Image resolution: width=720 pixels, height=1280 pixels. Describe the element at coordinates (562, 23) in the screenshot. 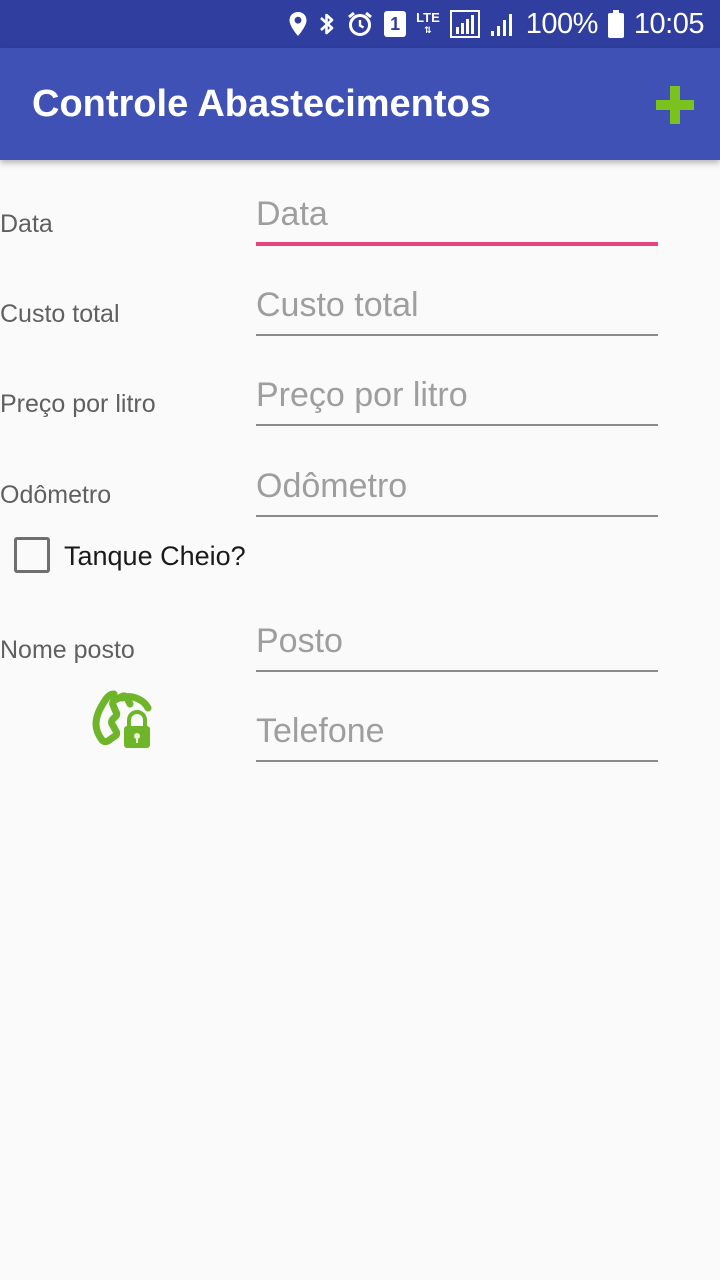

I see `battery-percentage: 100%` at that location.